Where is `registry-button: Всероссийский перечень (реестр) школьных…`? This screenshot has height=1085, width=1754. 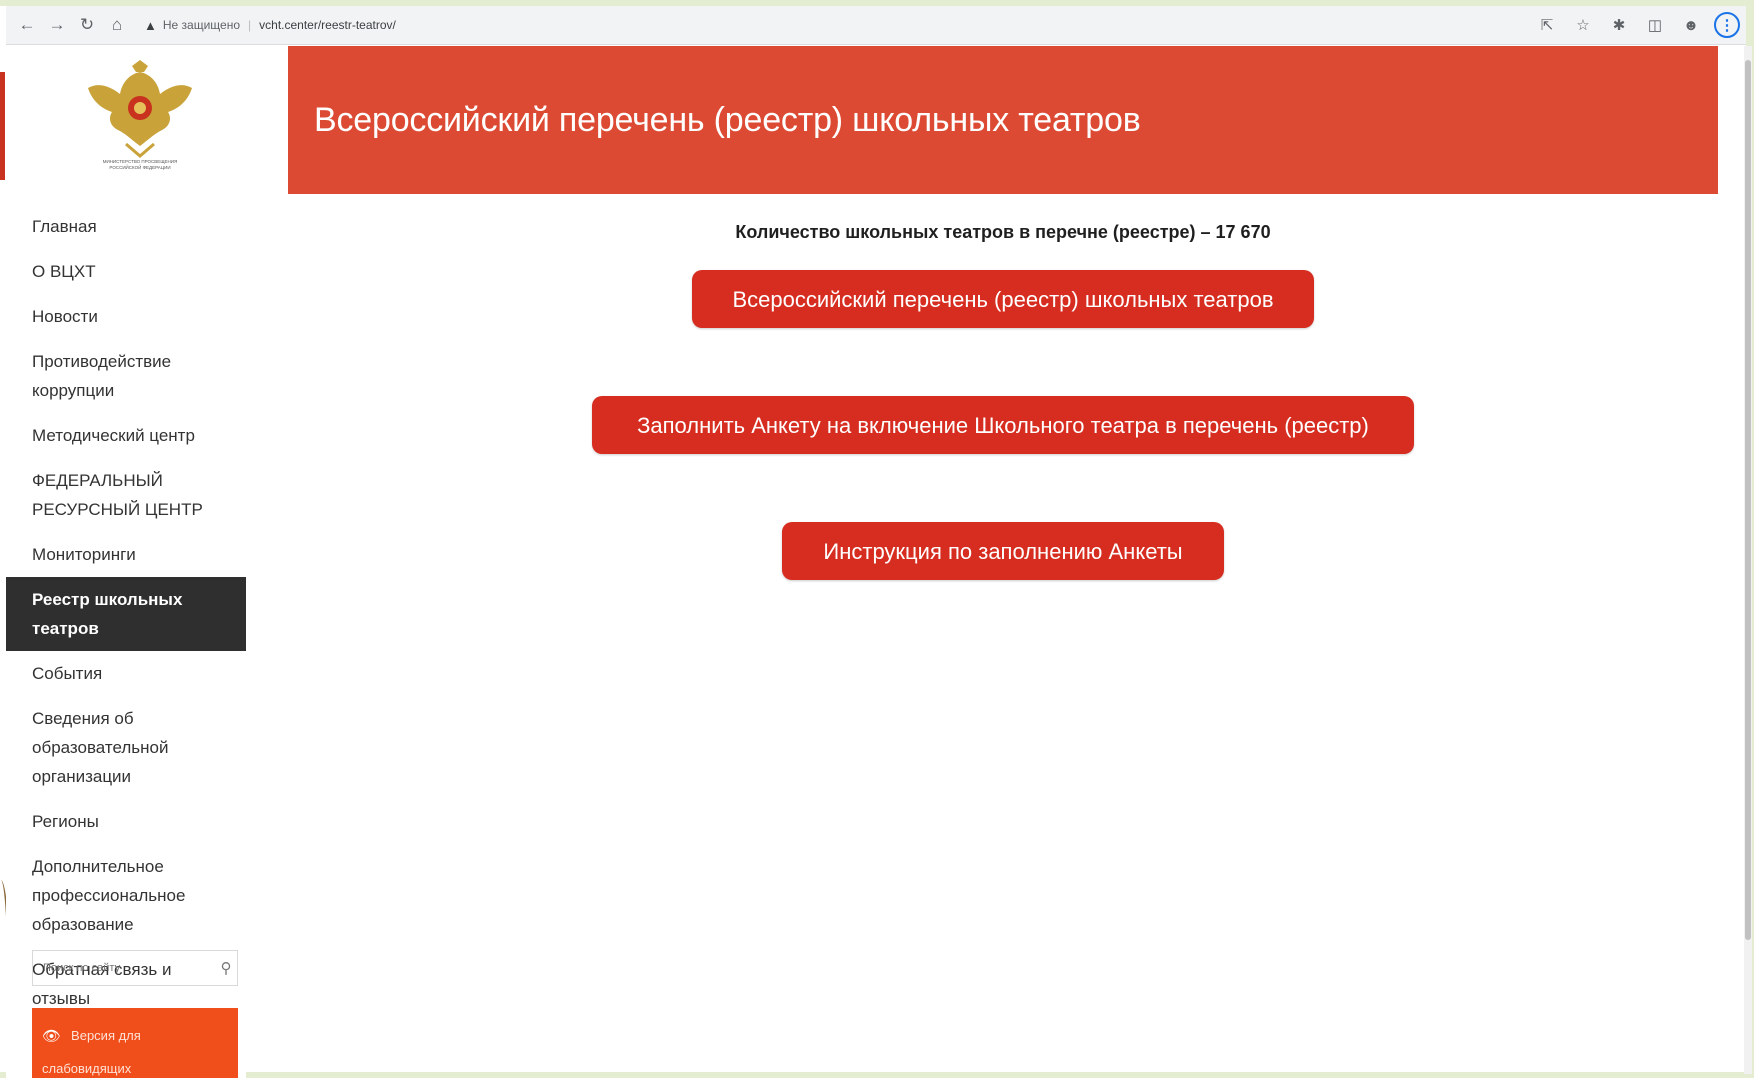
registry-button: Всероссийский перечень (реестр) школьных… is located at coordinates (1003, 299).